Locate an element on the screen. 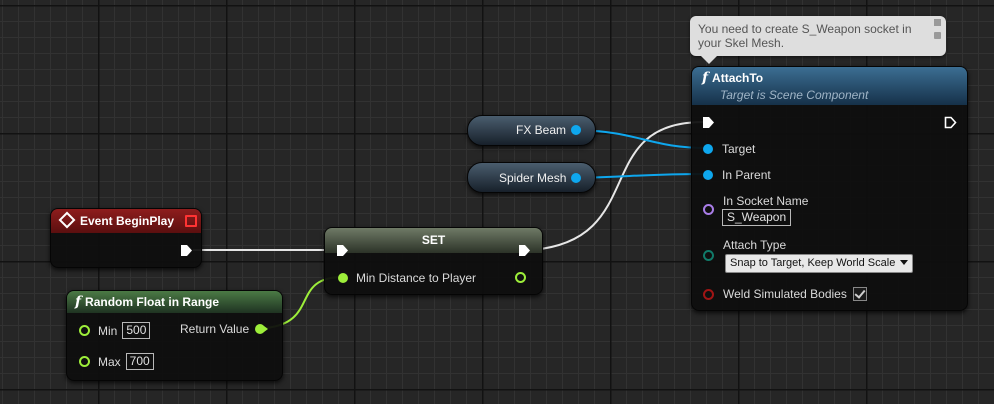  event-beginplay-header: Event BeginPlay is located at coordinates (126, 221).